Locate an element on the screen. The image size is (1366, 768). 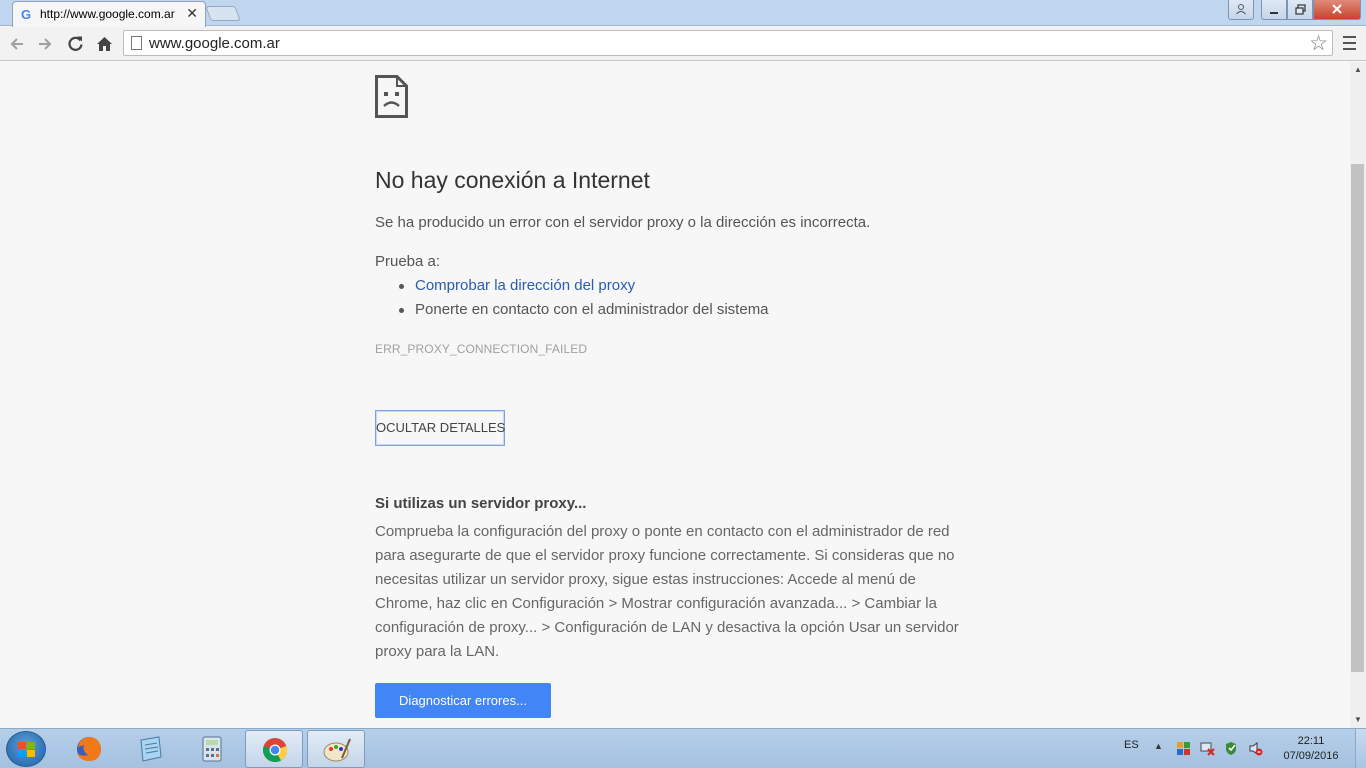
network-error-icon is located at coordinates (1207, 748).